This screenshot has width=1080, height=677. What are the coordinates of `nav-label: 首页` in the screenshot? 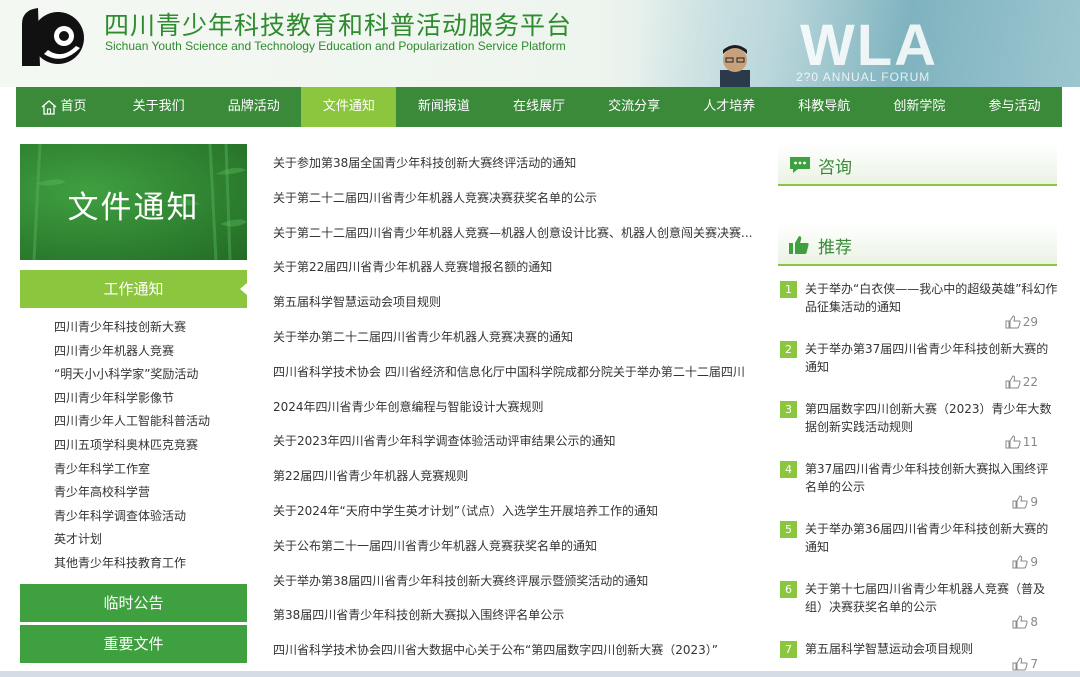 It's located at (73, 106).